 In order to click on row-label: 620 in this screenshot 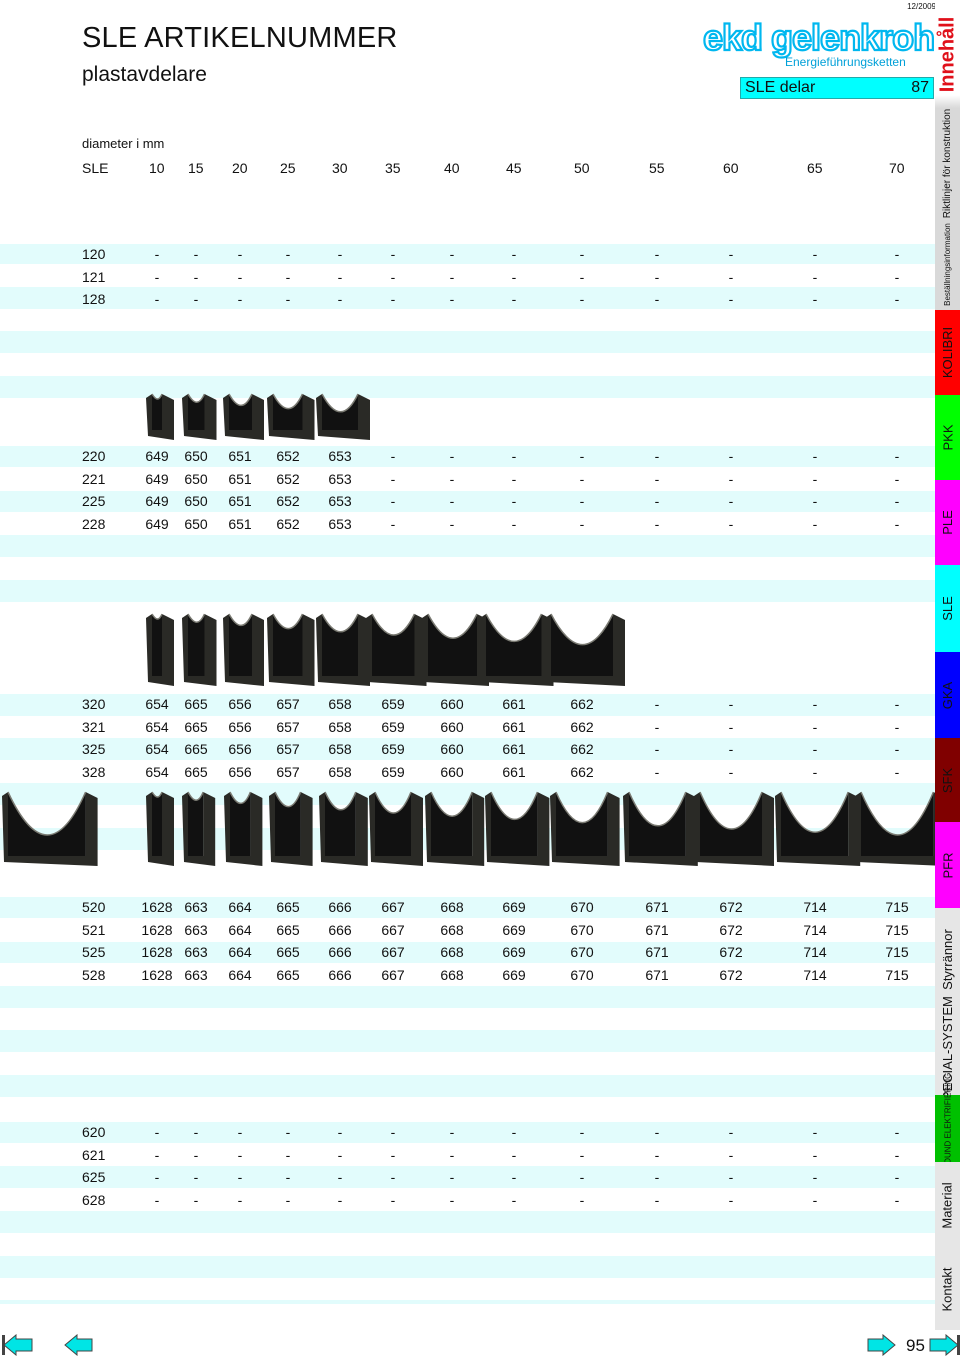, I will do `click(94, 1132)`.